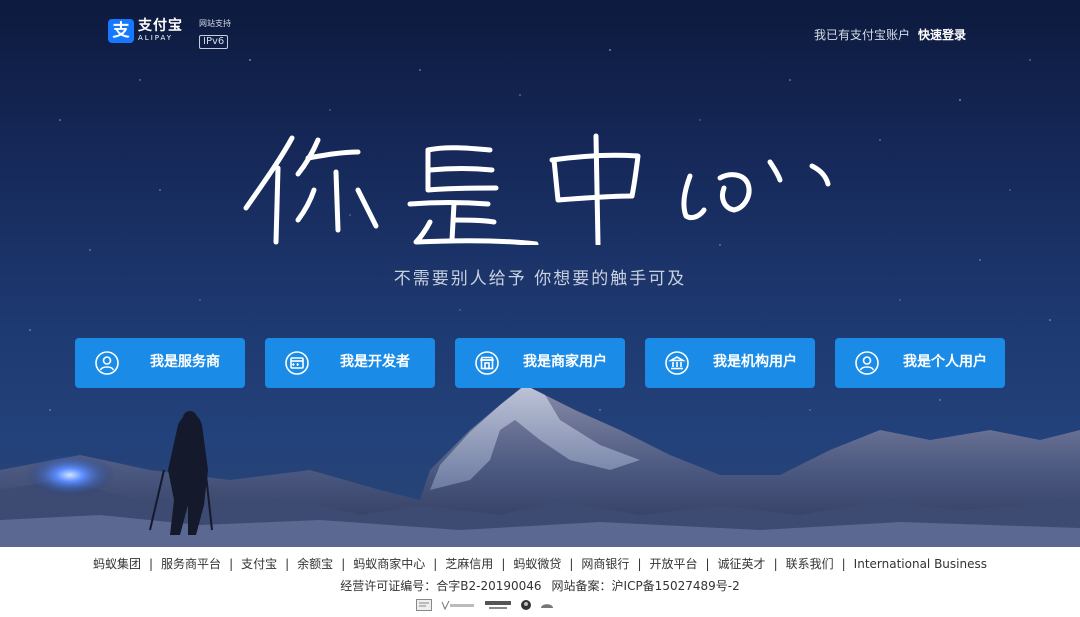 This screenshot has width=1080, height=617. What do you see at coordinates (441, 586) in the screenshot?
I see `business-license-text: 经营许可证编号：合字B2-20190046` at bounding box center [441, 586].